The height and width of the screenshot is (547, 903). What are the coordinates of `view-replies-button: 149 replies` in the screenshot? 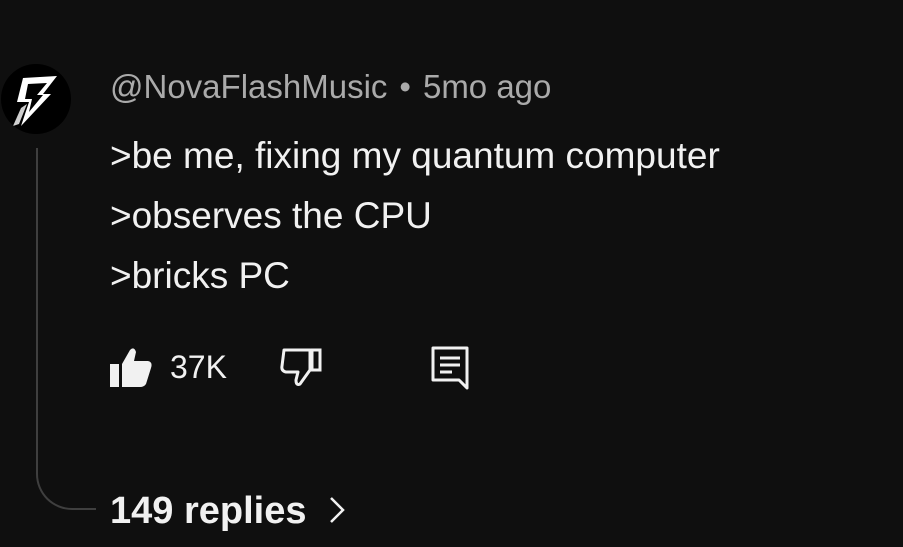 It's located at (228, 511).